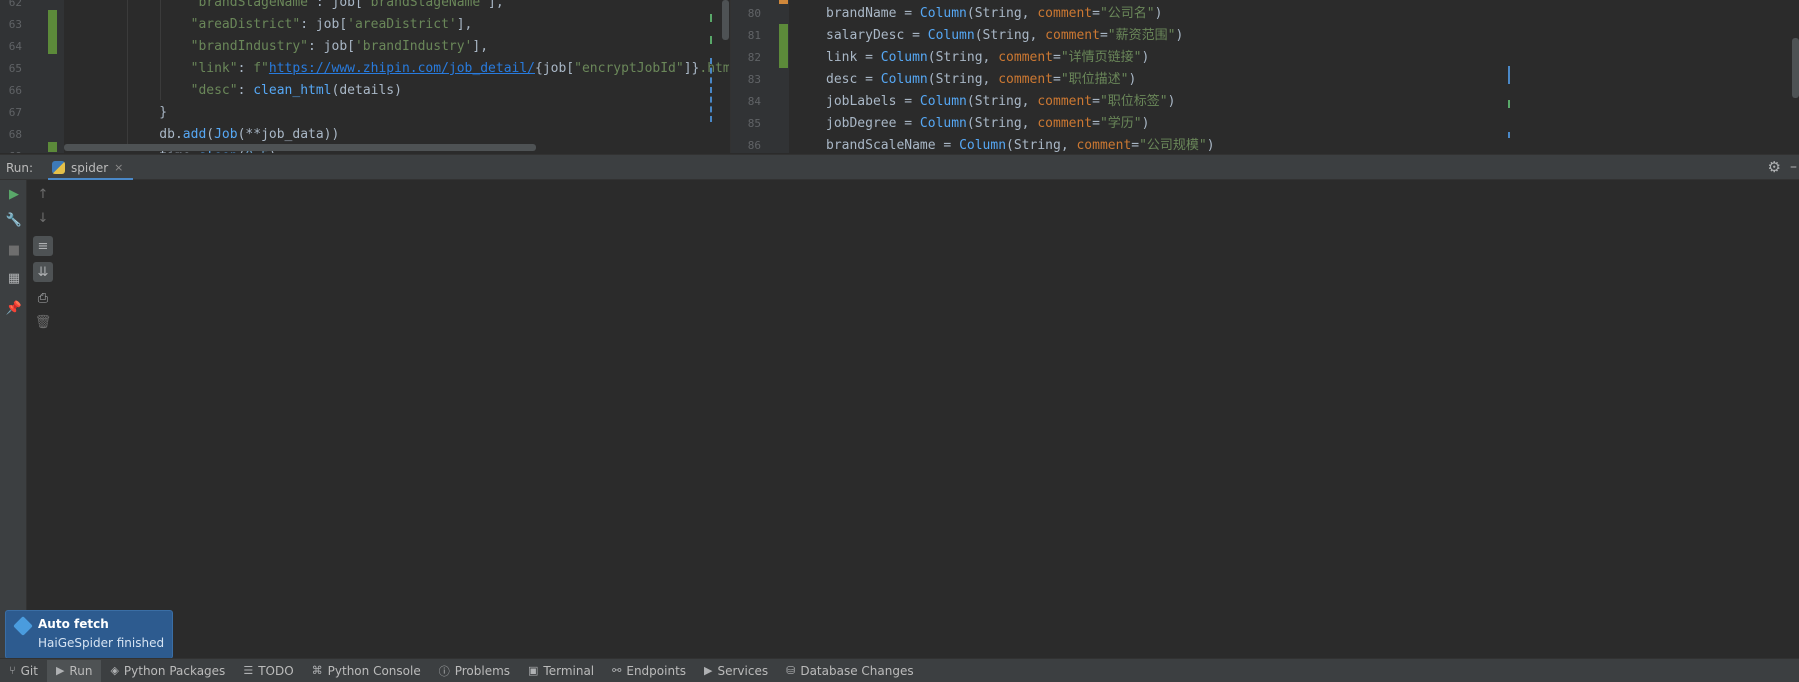 This screenshot has width=1799, height=682. I want to click on line-number: 82, so click(754, 57).